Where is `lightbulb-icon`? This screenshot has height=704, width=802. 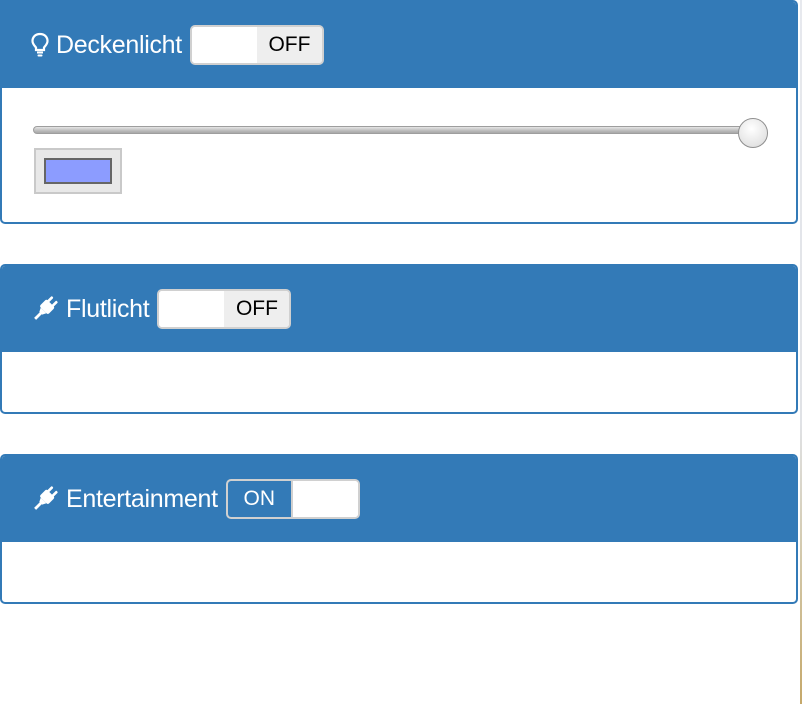
lightbulb-icon is located at coordinates (40, 45).